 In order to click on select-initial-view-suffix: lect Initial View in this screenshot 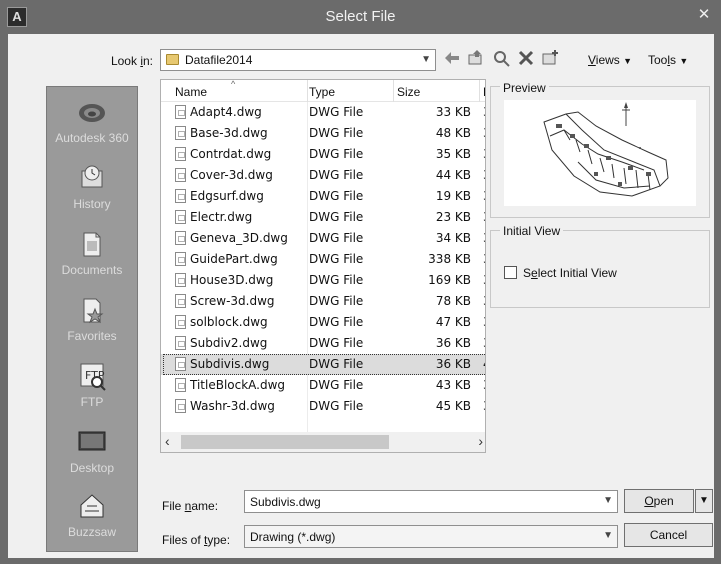, I will do `click(577, 273)`.